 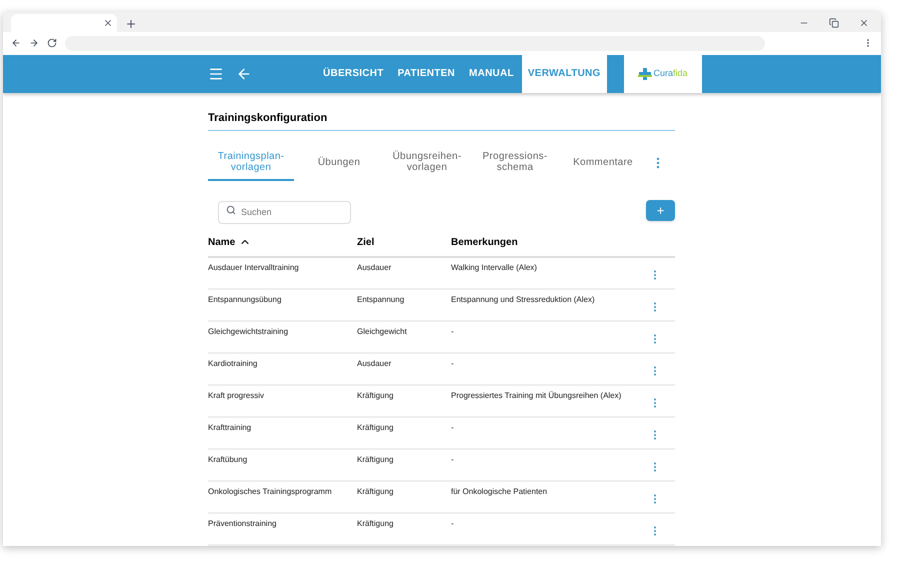 I want to click on table-cell-text: Ausdauer Intervalltraining, so click(x=254, y=268).